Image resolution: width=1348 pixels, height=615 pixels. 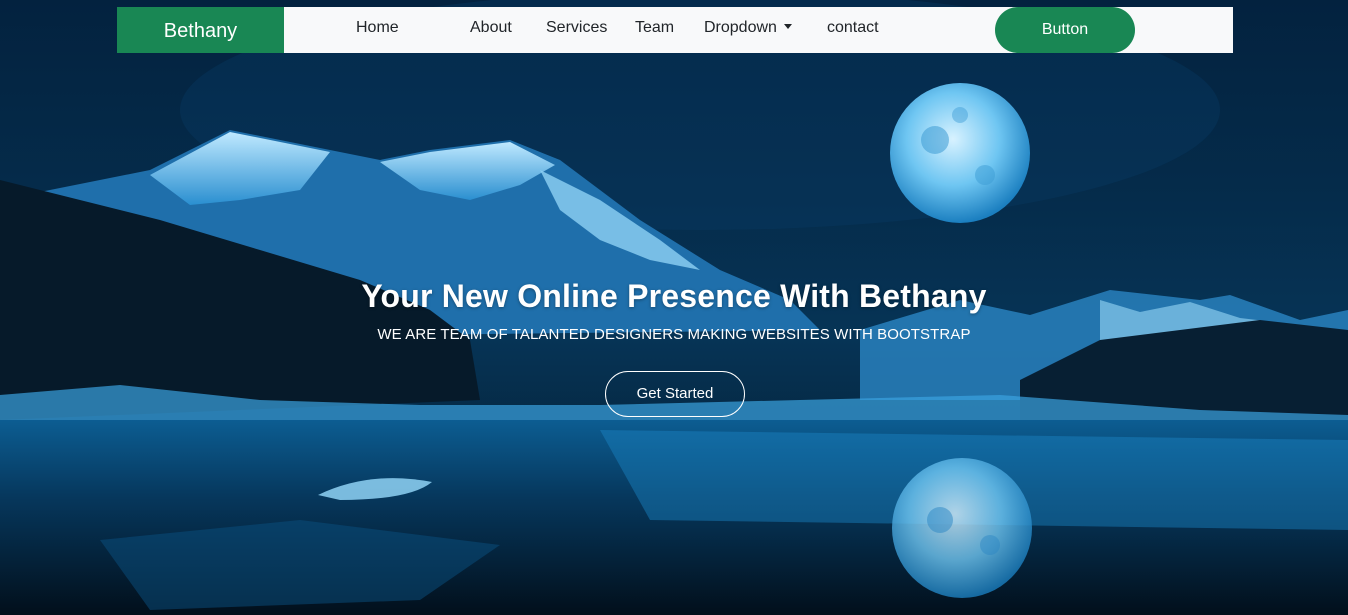 I want to click on nav-link-team: Team, so click(x=654, y=30).